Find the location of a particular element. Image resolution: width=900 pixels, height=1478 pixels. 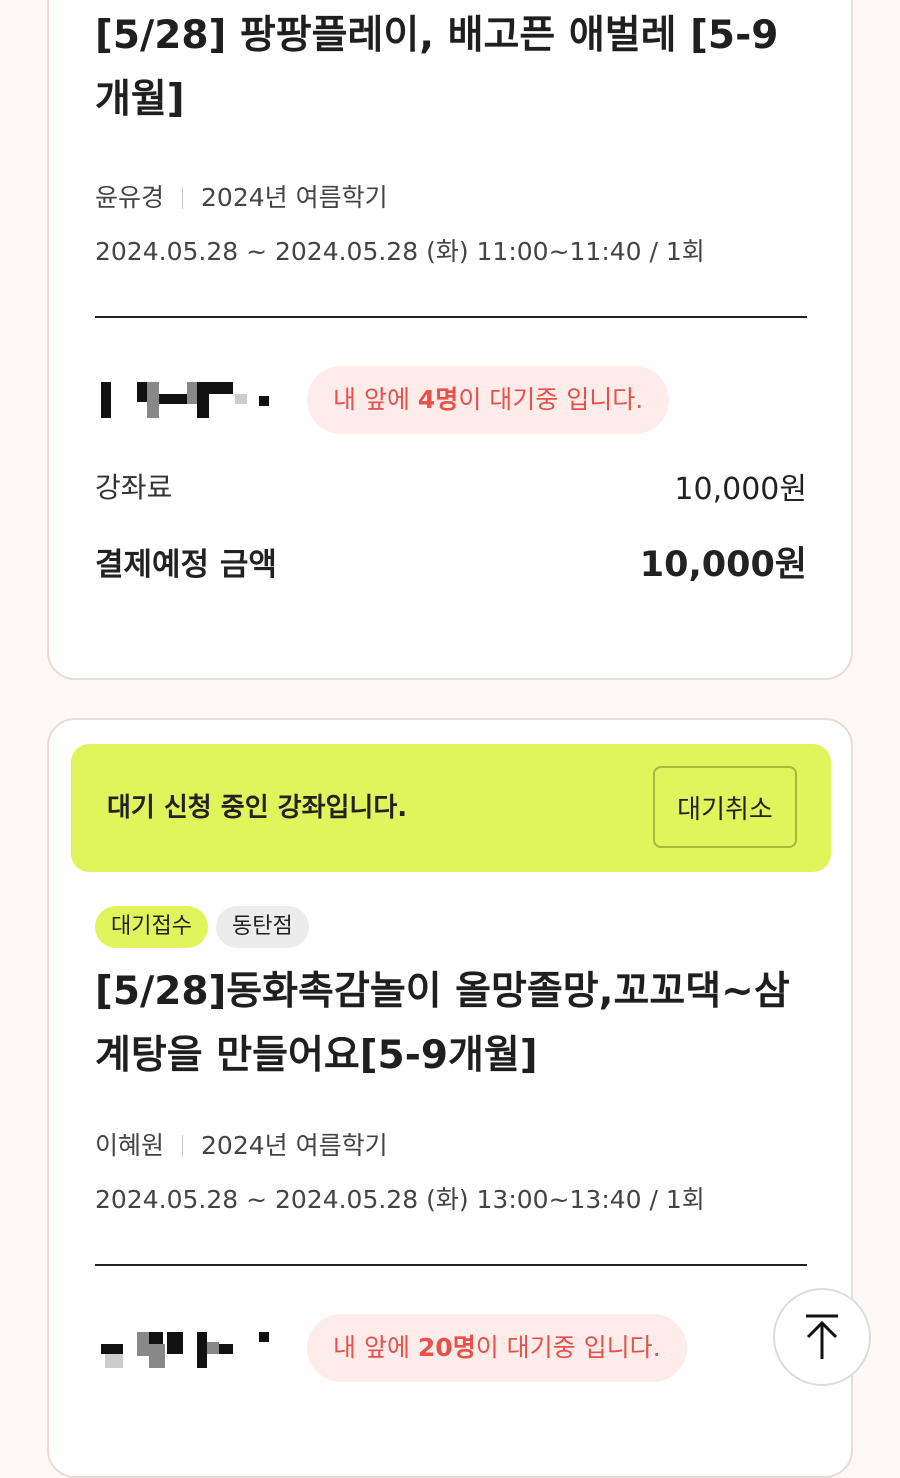

total-row: 결제예정 금액 10,000원 is located at coordinates (451, 561).